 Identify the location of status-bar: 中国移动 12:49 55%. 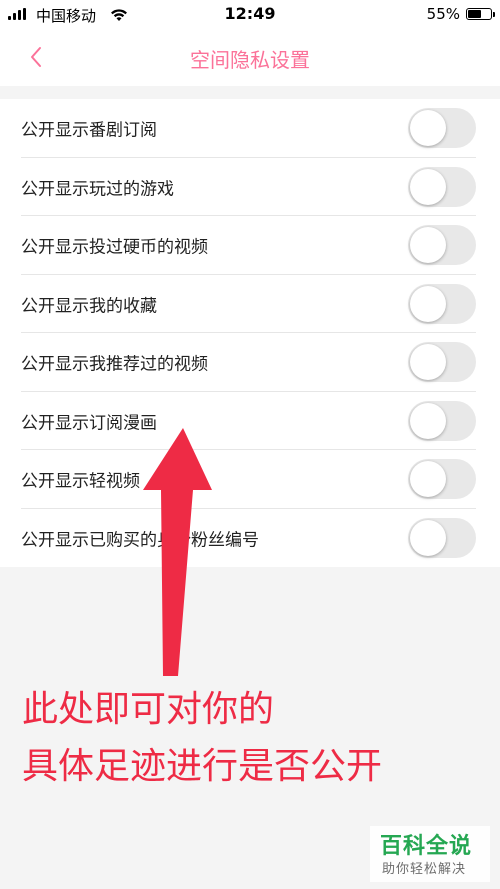
(250, 15).